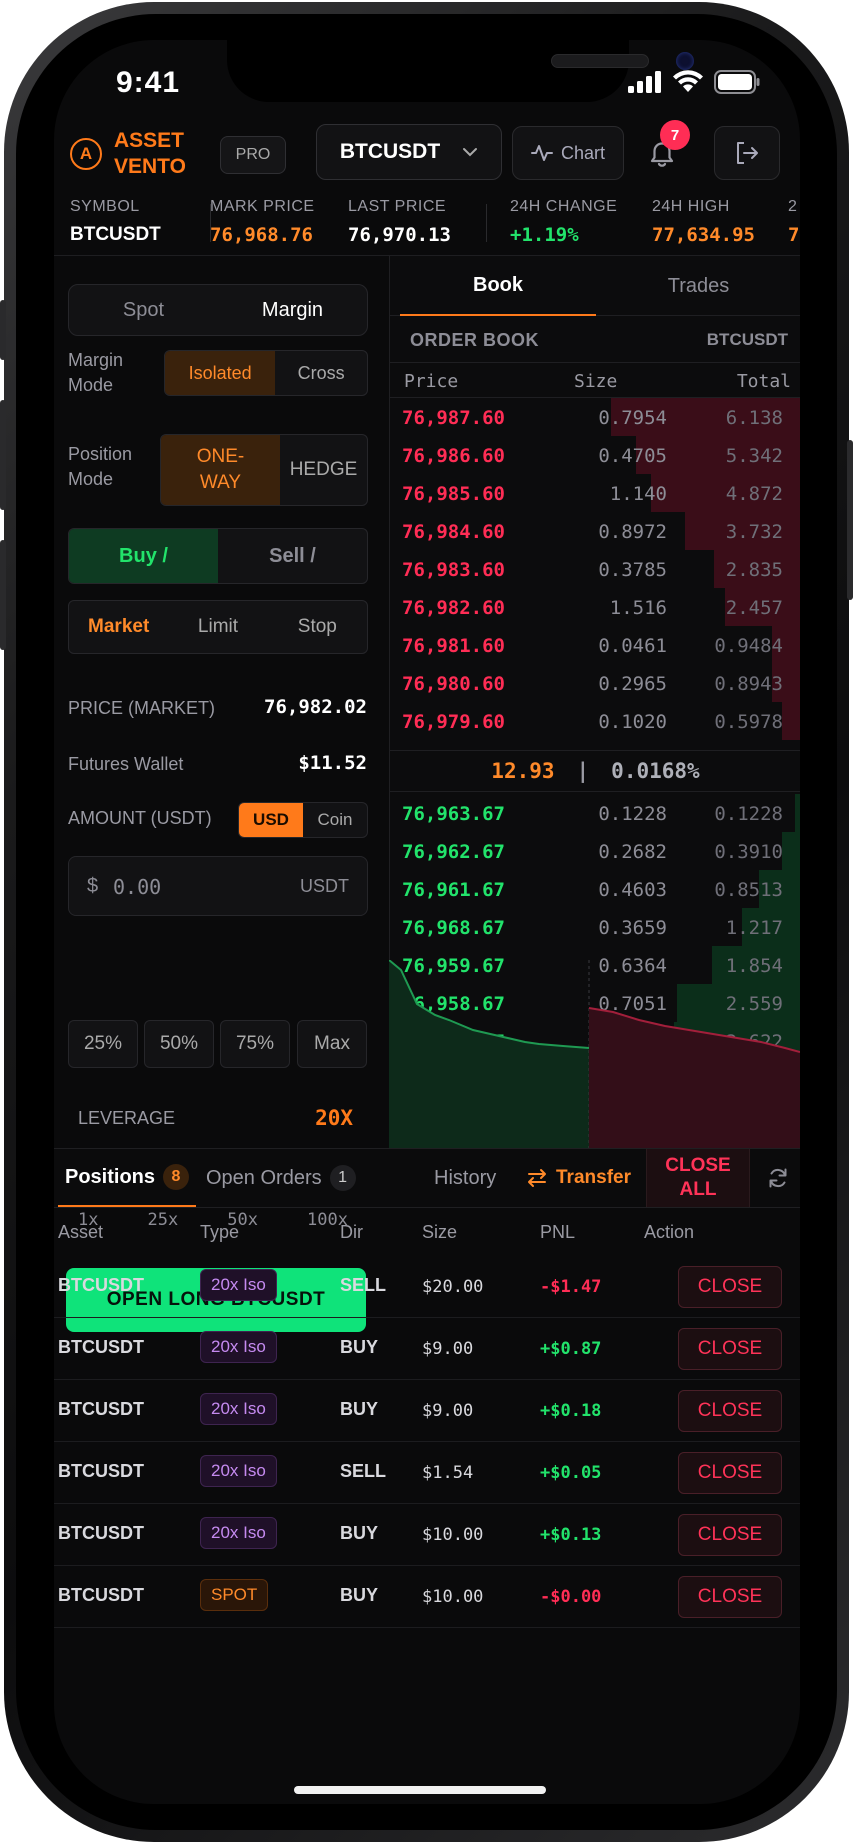 This screenshot has width=853, height=1844. I want to click on margin-mode-isolated: Isolated, so click(220, 373).